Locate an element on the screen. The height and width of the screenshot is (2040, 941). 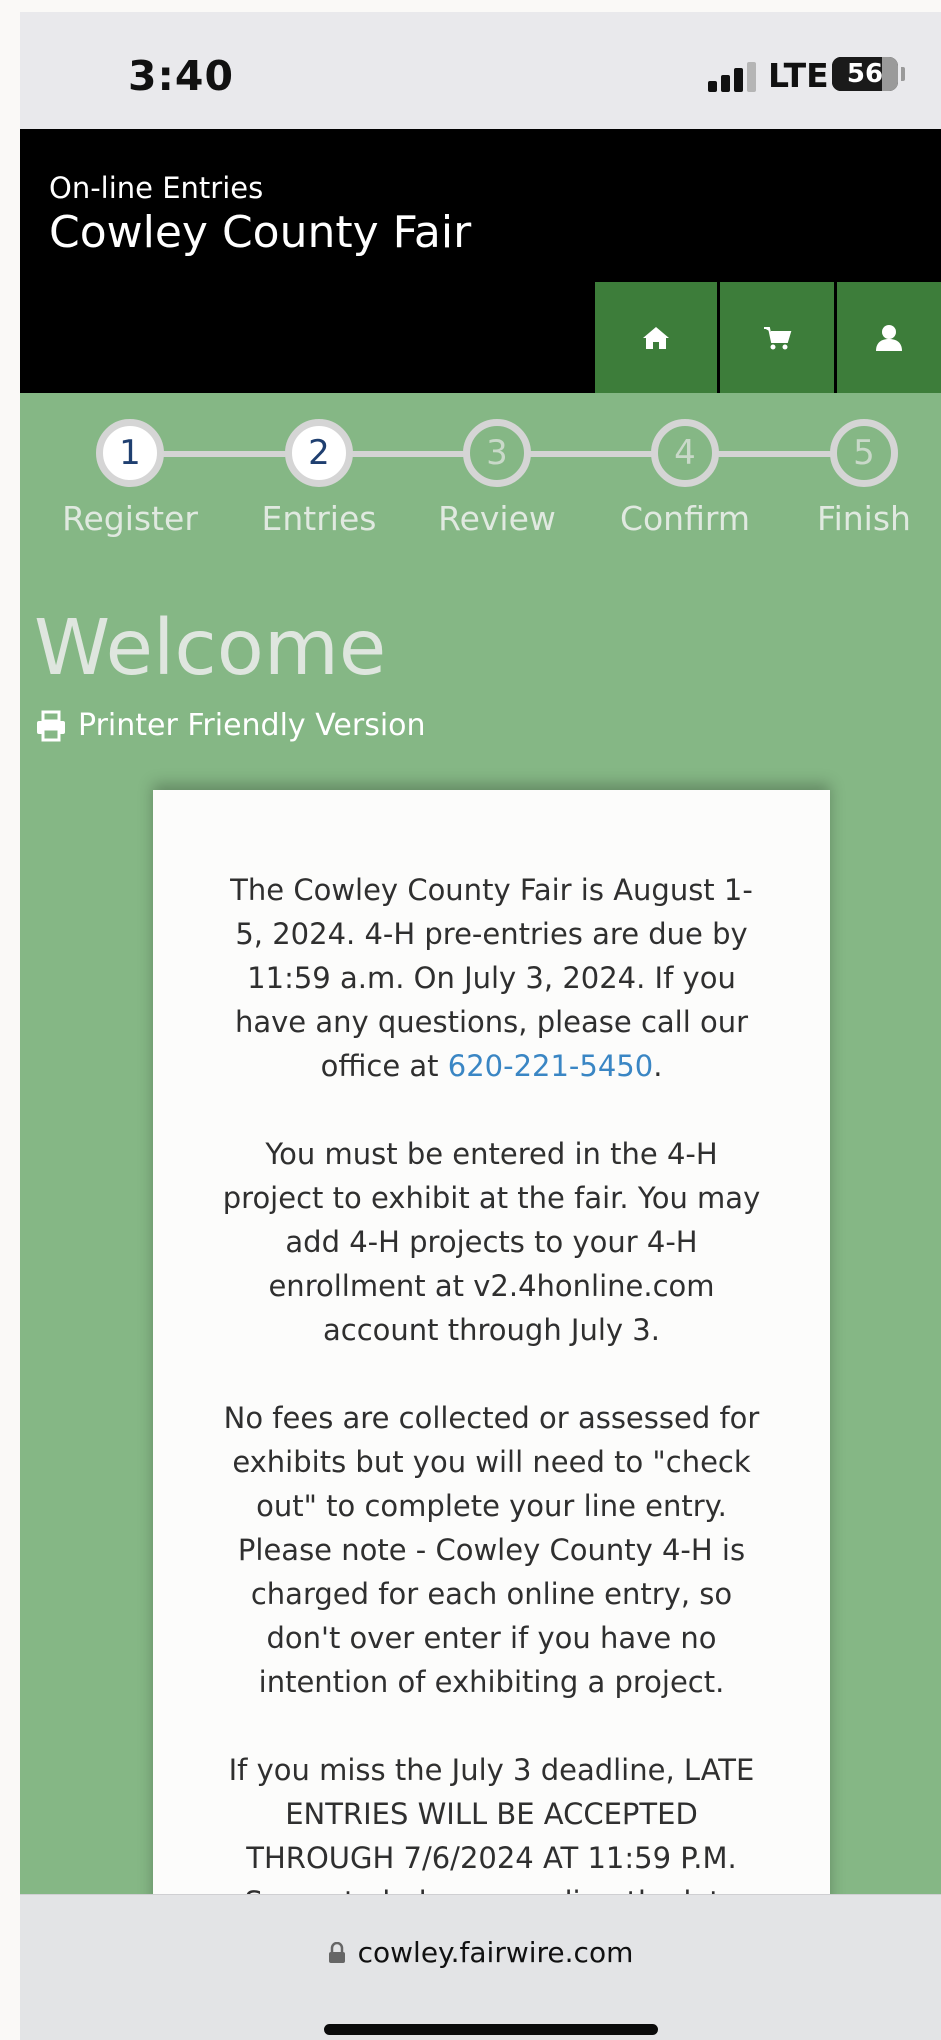
status-time: 3:40 is located at coordinates (181, 76).